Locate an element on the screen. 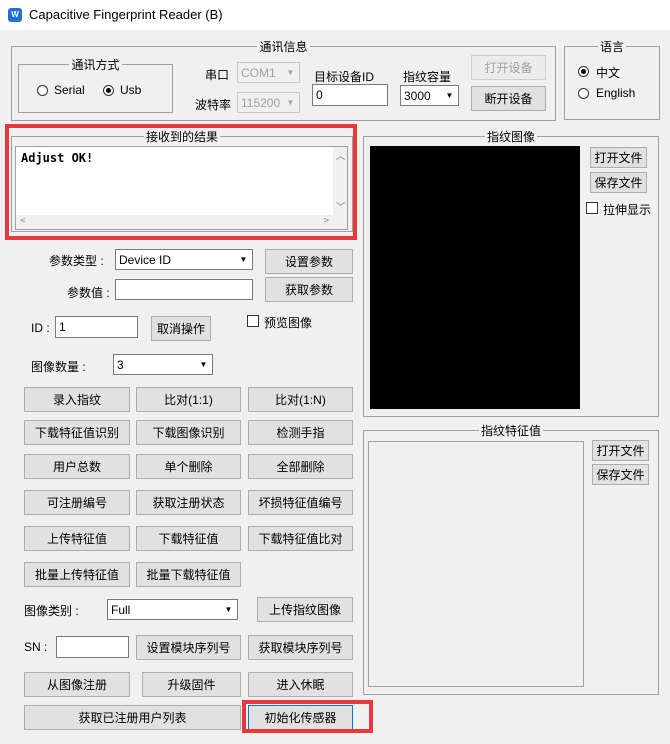 The height and width of the screenshot is (744, 670). upload-feature-button: 上传特征值 is located at coordinates (77, 538).